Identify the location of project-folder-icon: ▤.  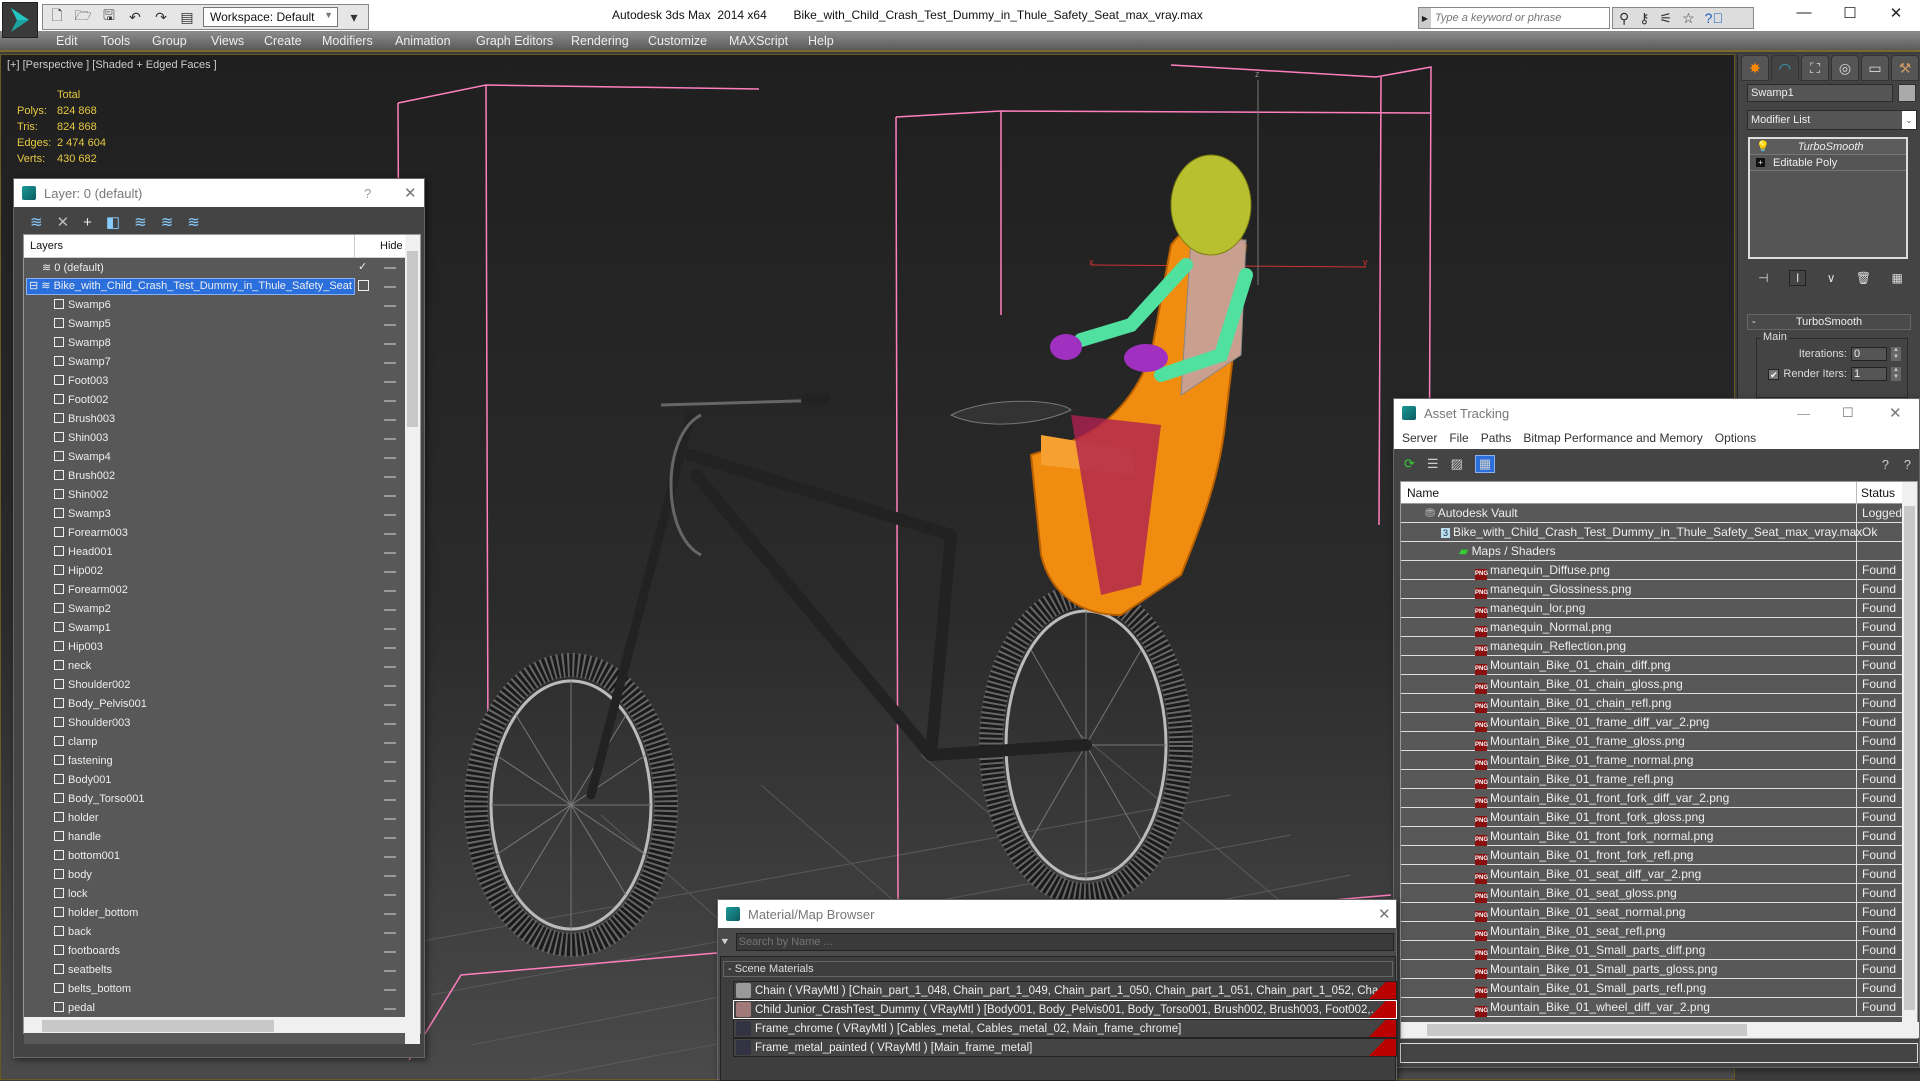
(187, 17).